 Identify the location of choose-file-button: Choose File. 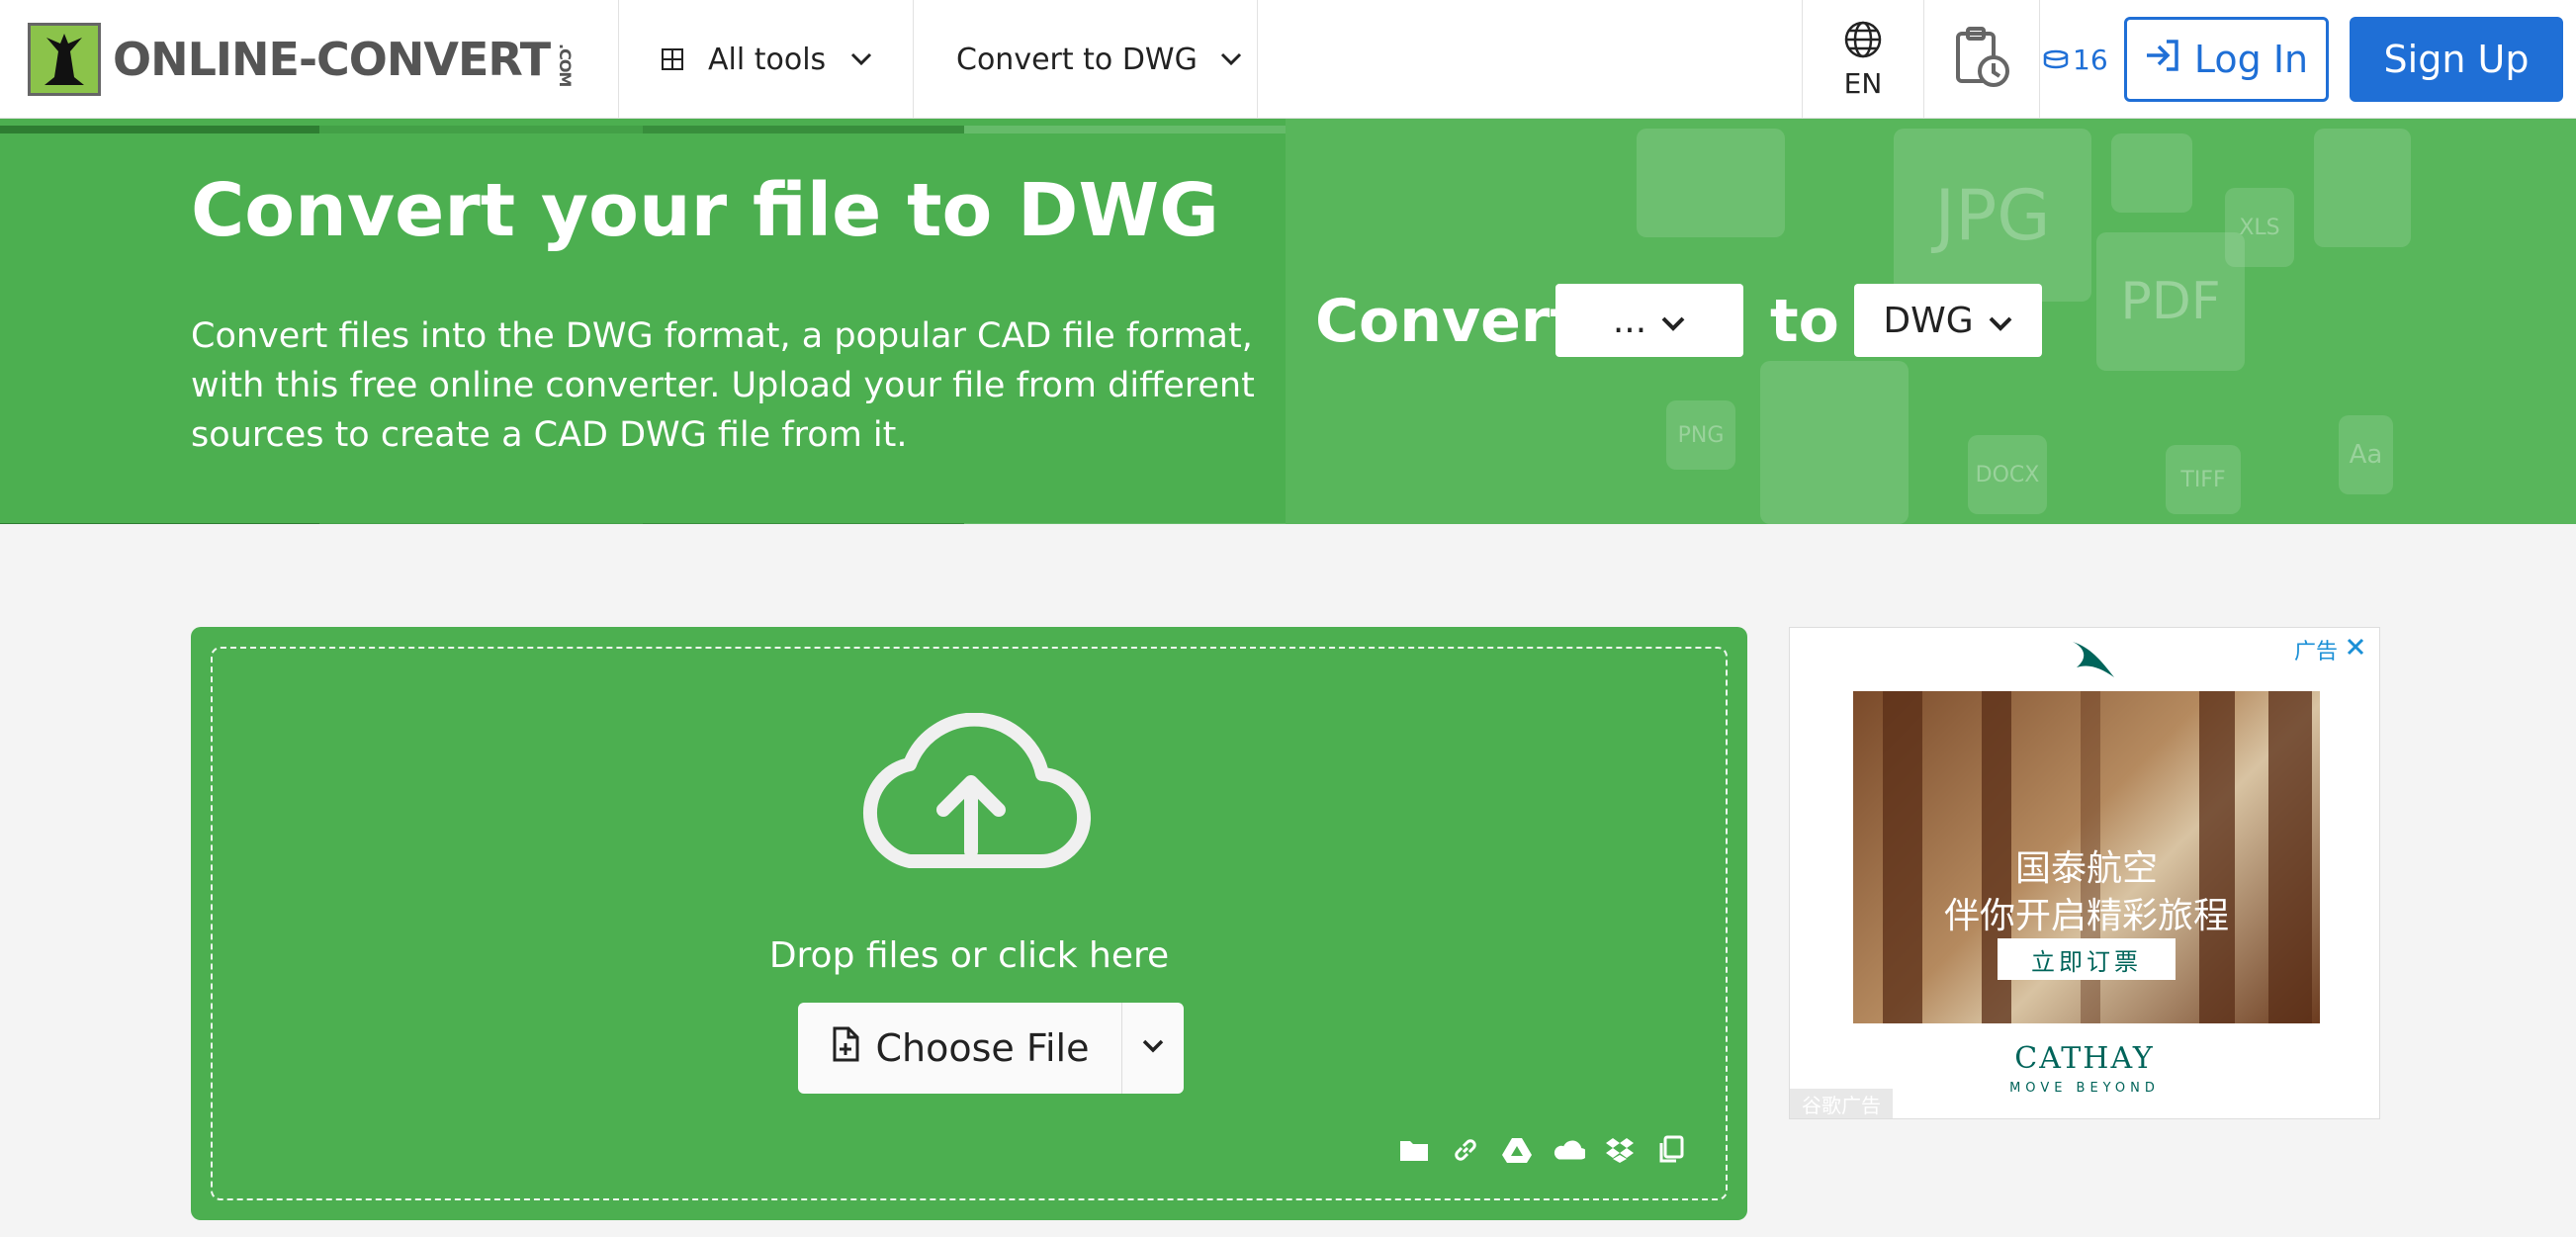
(960, 1049).